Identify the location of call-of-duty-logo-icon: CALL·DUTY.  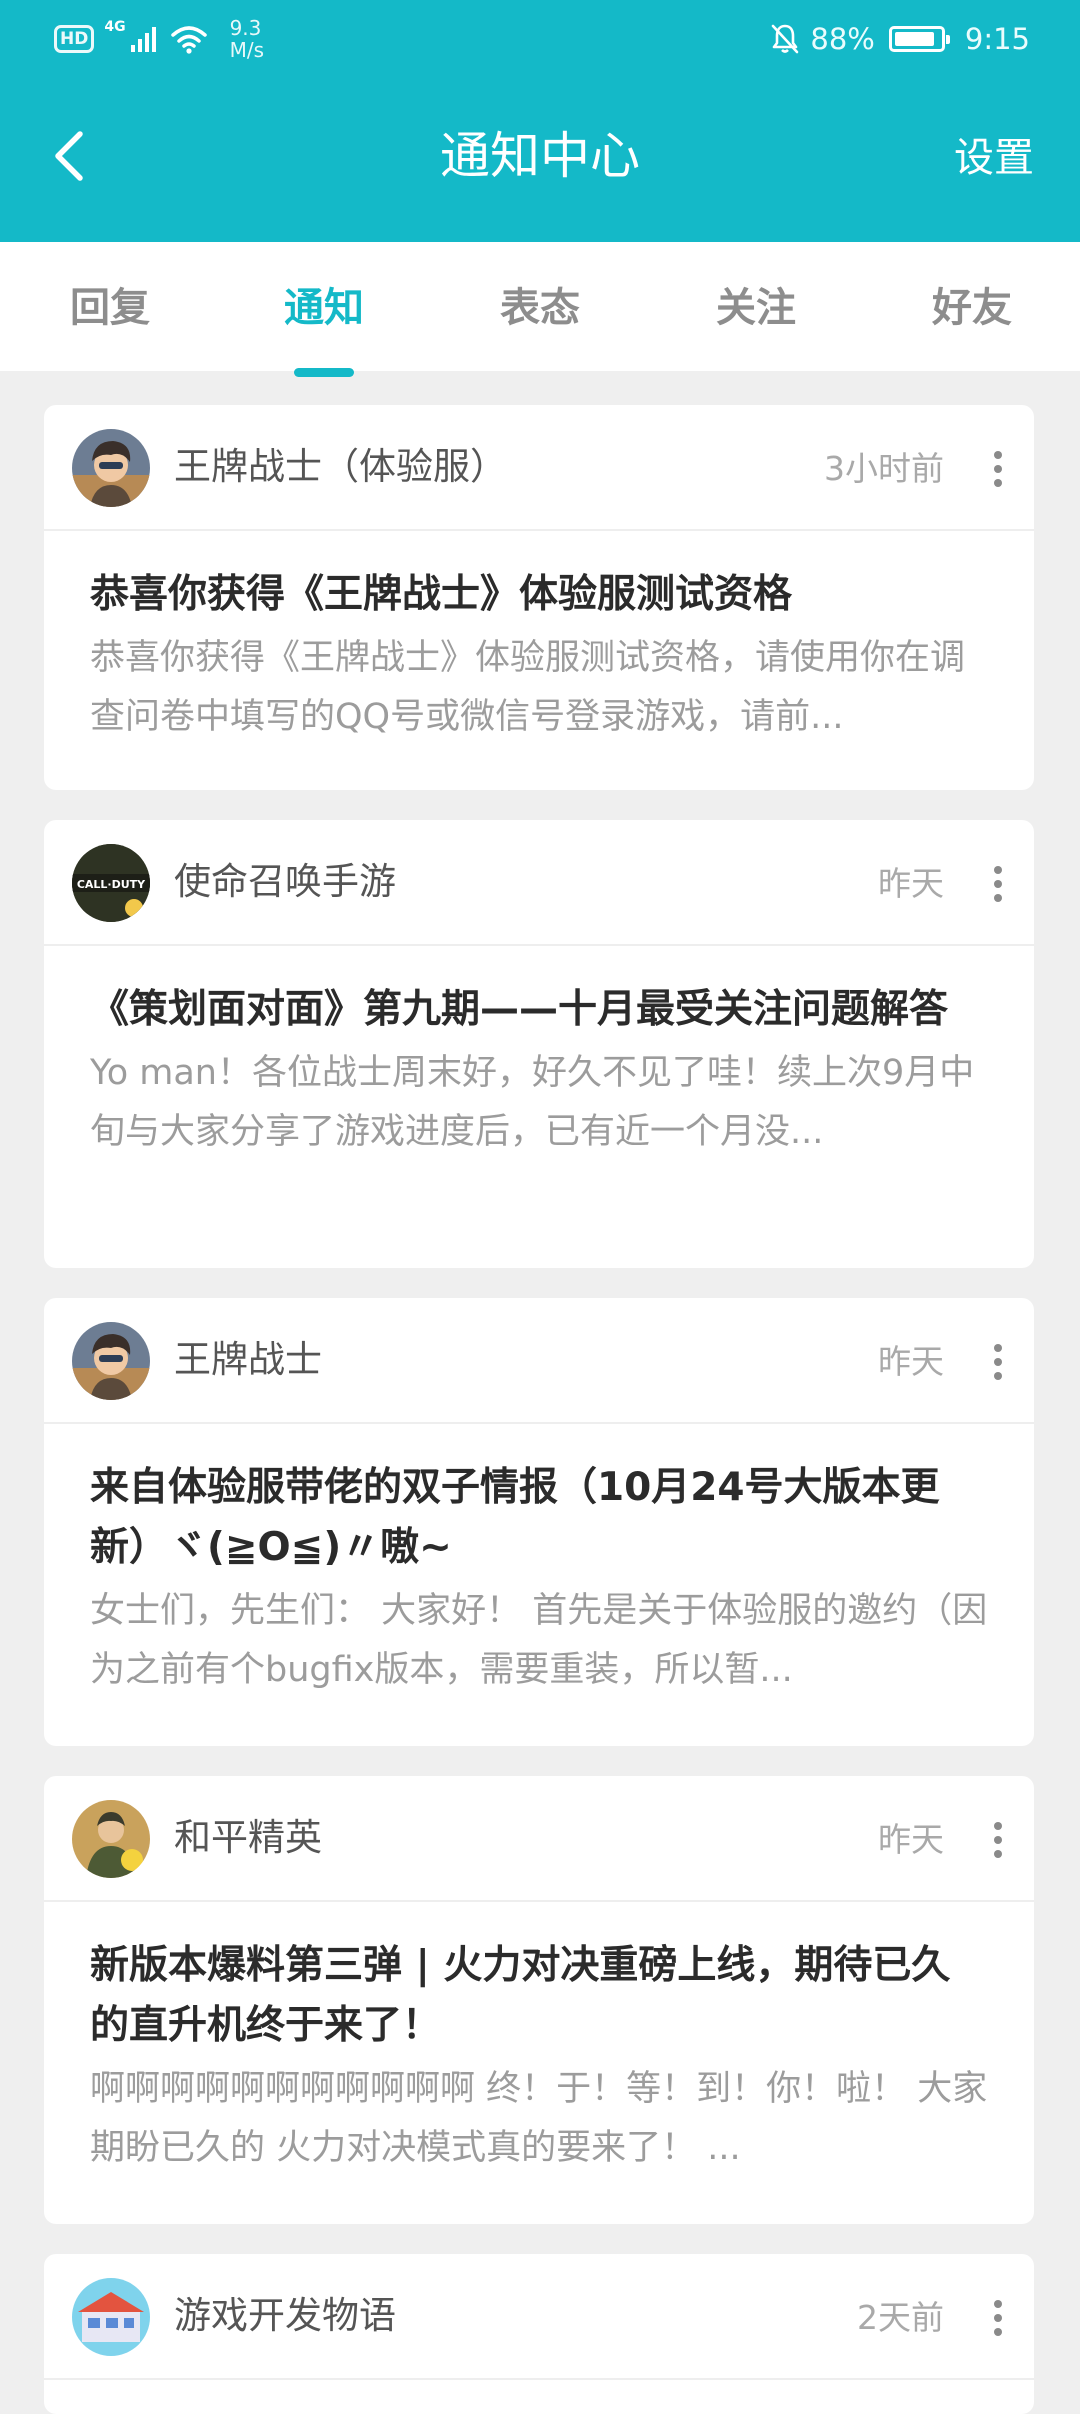
(111, 883).